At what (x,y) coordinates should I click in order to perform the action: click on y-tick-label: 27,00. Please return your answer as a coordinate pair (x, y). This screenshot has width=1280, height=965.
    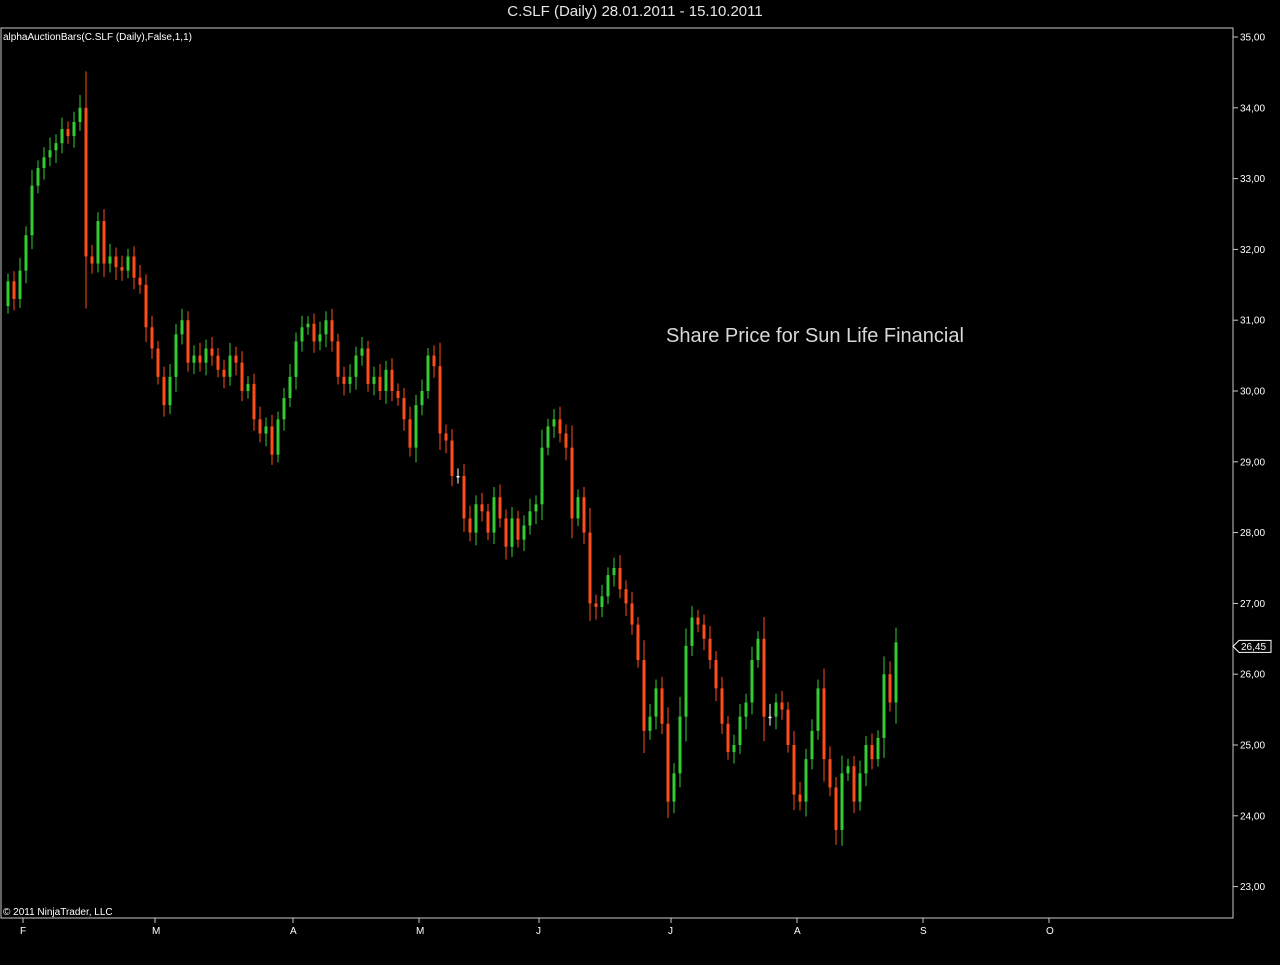
    Looking at the image, I should click on (1252, 604).